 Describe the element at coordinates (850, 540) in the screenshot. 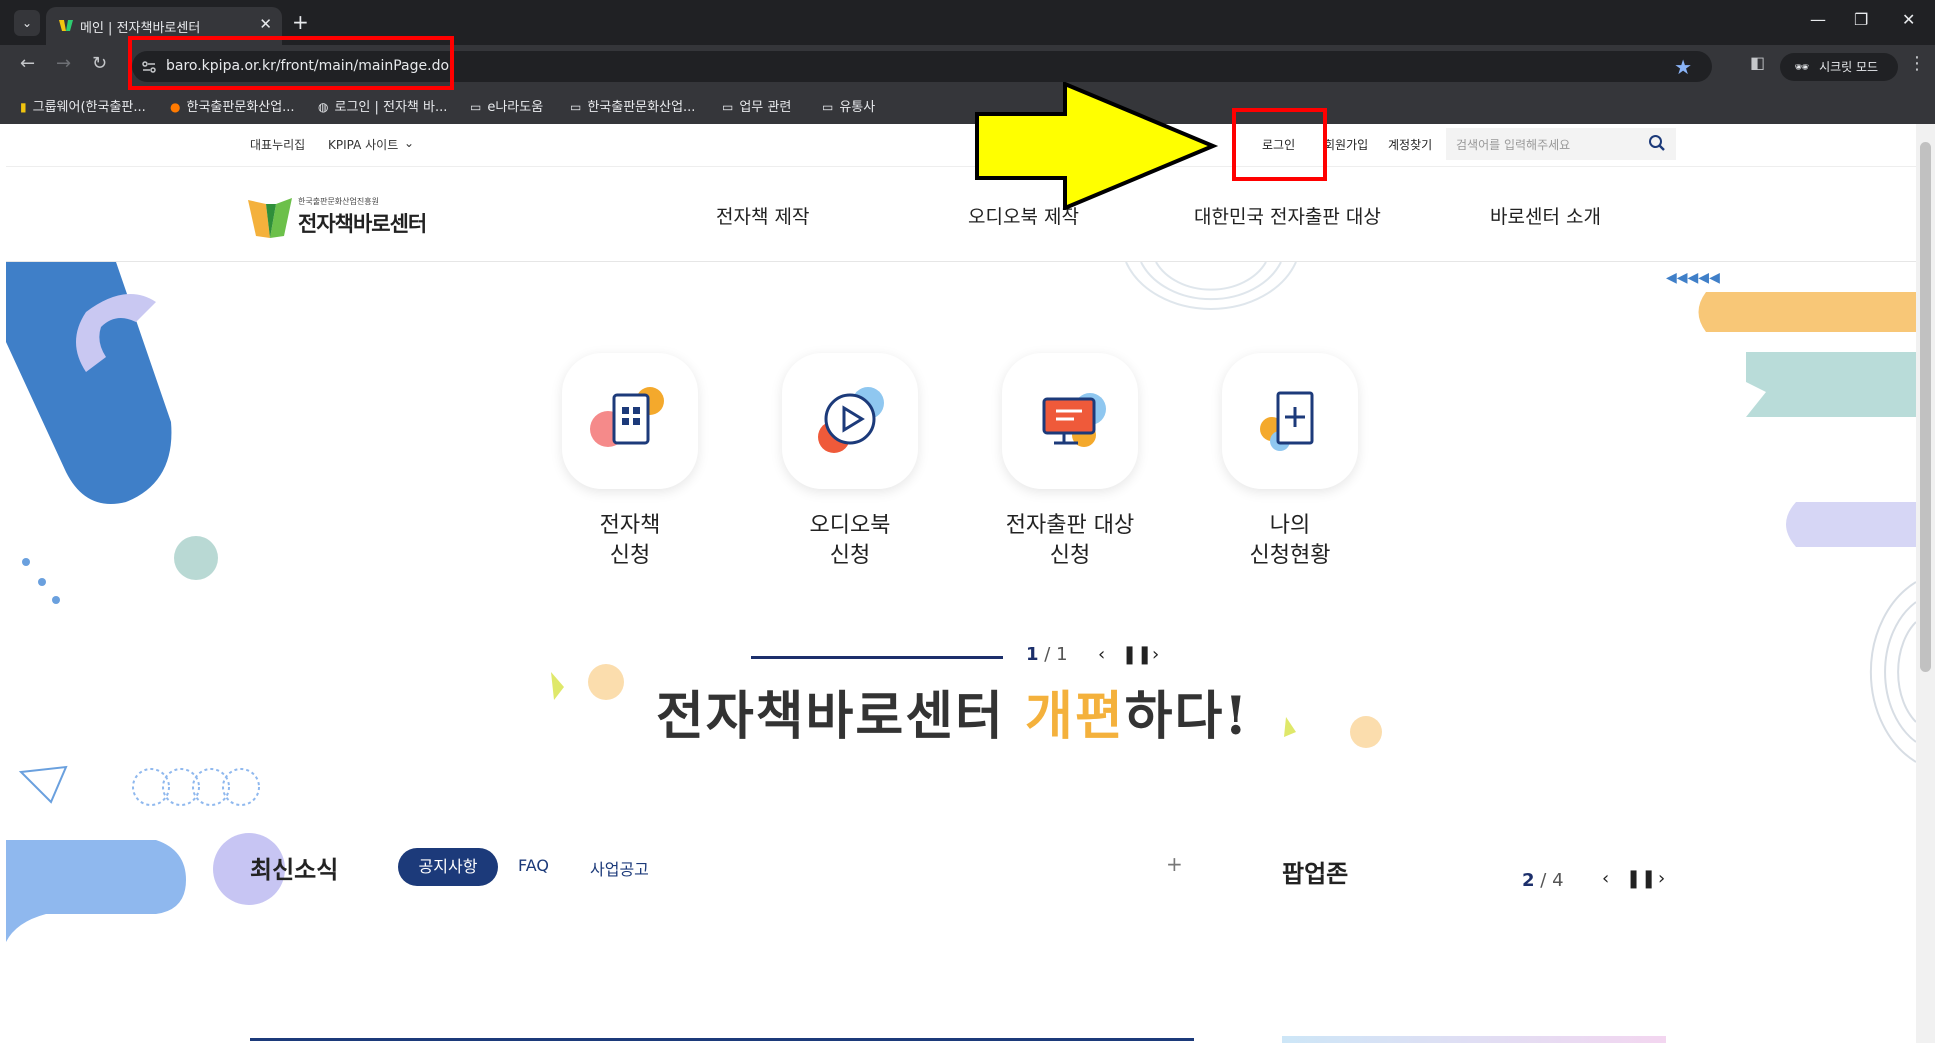

I see `service-label: 오디오북 신청` at that location.